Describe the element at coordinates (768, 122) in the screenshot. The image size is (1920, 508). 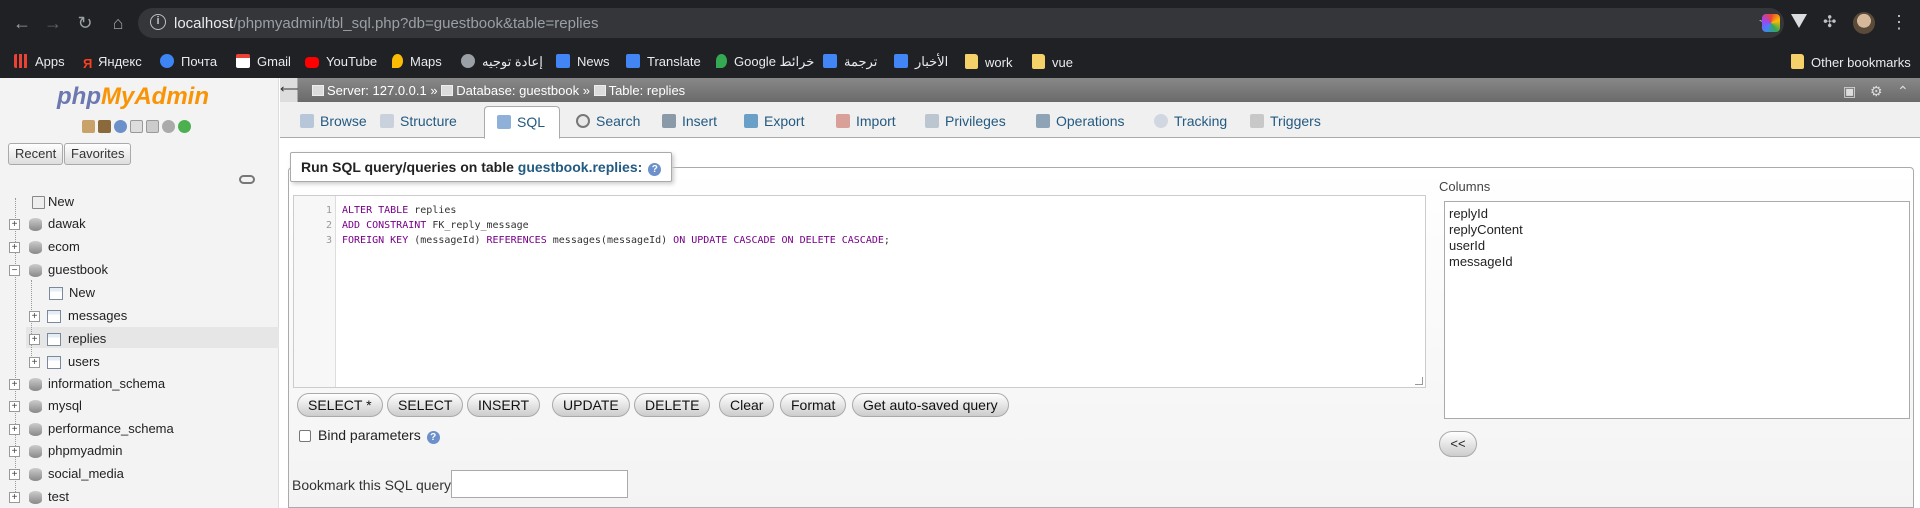
I see `tab-export: Export` at that location.